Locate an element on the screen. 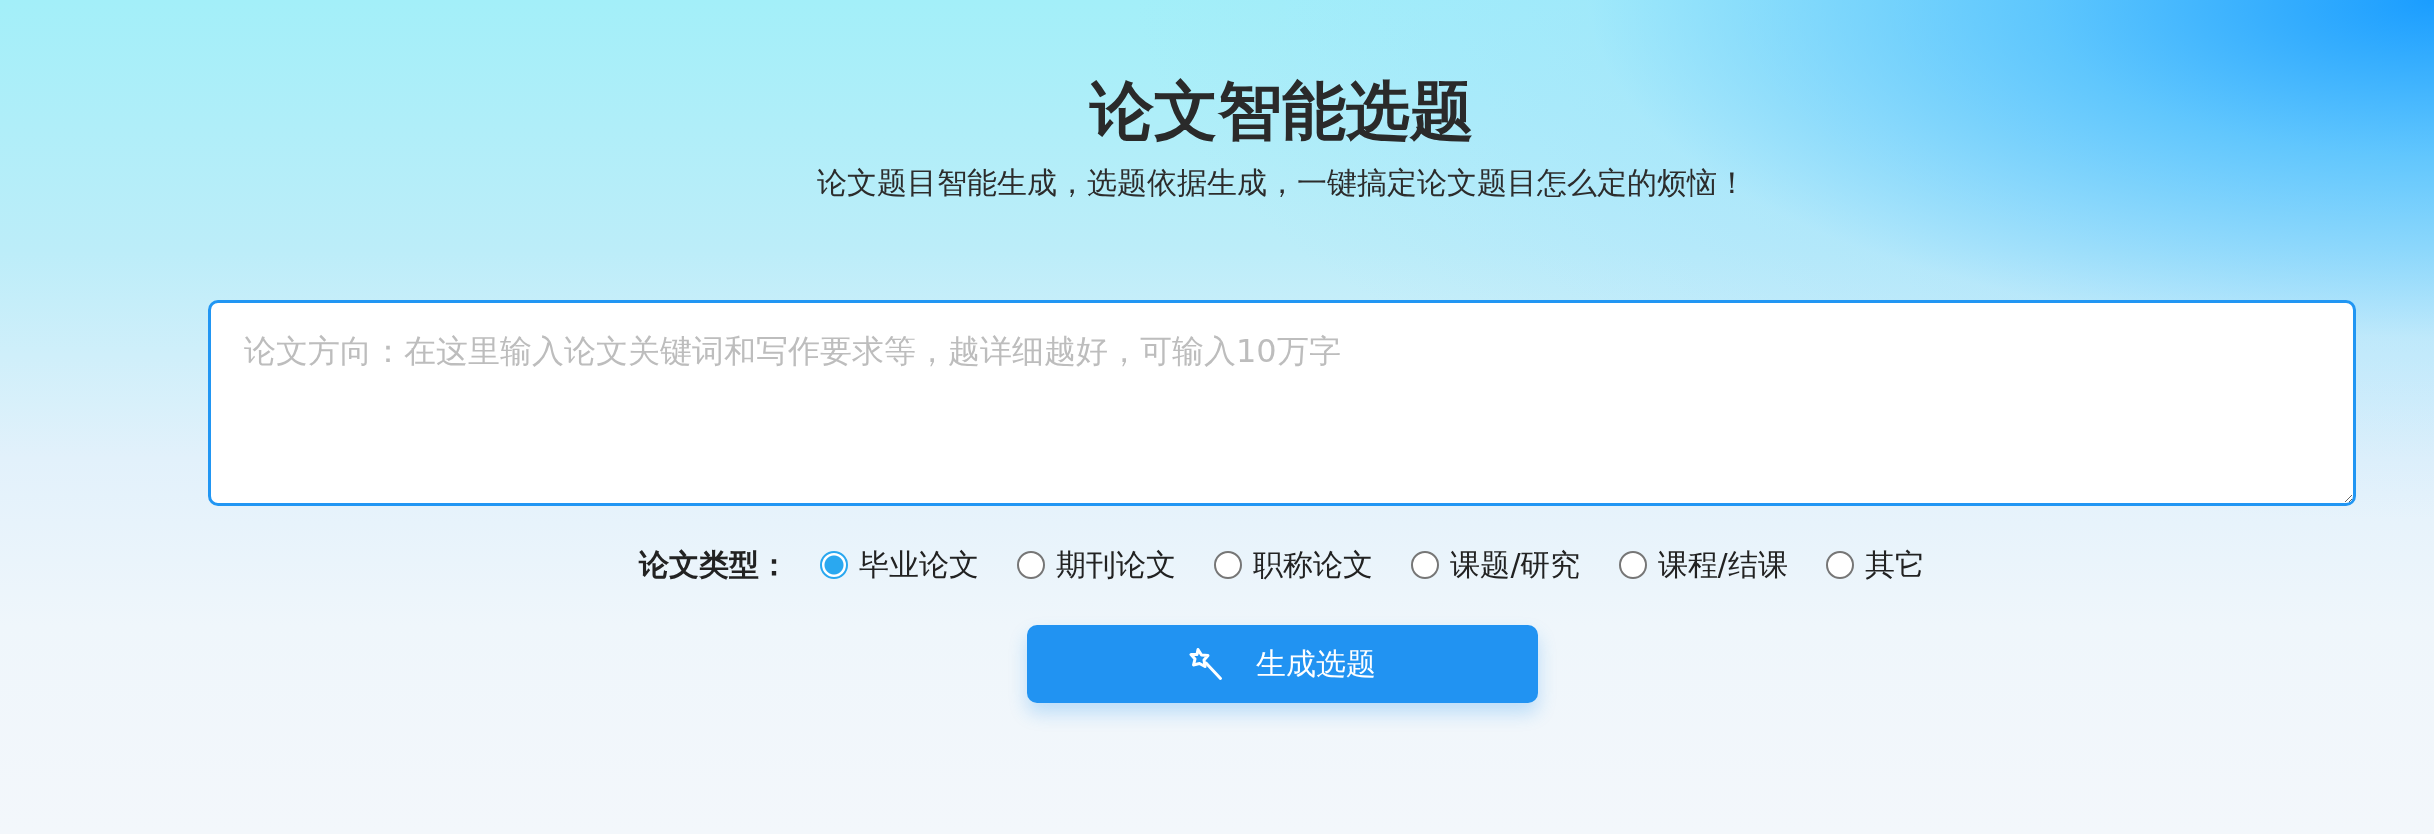 The height and width of the screenshot is (834, 2434). paper-type-label: 论文类型： is located at coordinates (714, 565).